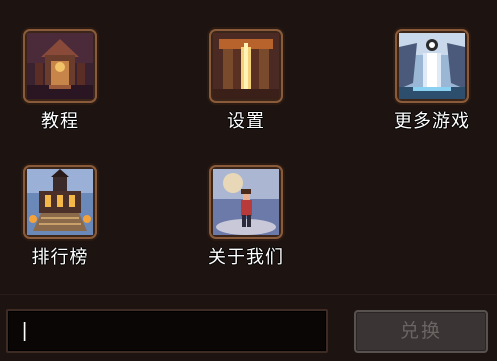 The image size is (497, 361). I want to click on menu-item-leaderboard: 排行榜, so click(60, 217).